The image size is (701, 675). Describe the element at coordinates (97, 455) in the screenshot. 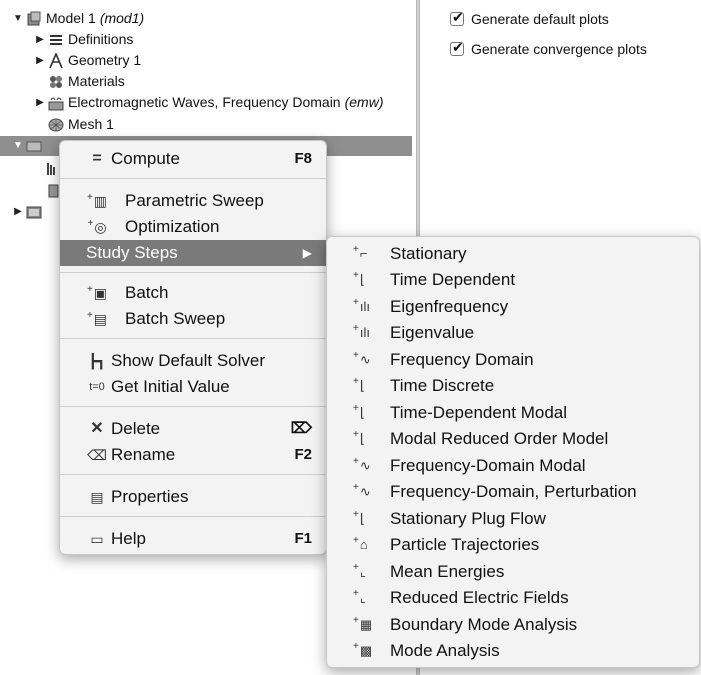

I see `rename-icon: ⌫` at that location.